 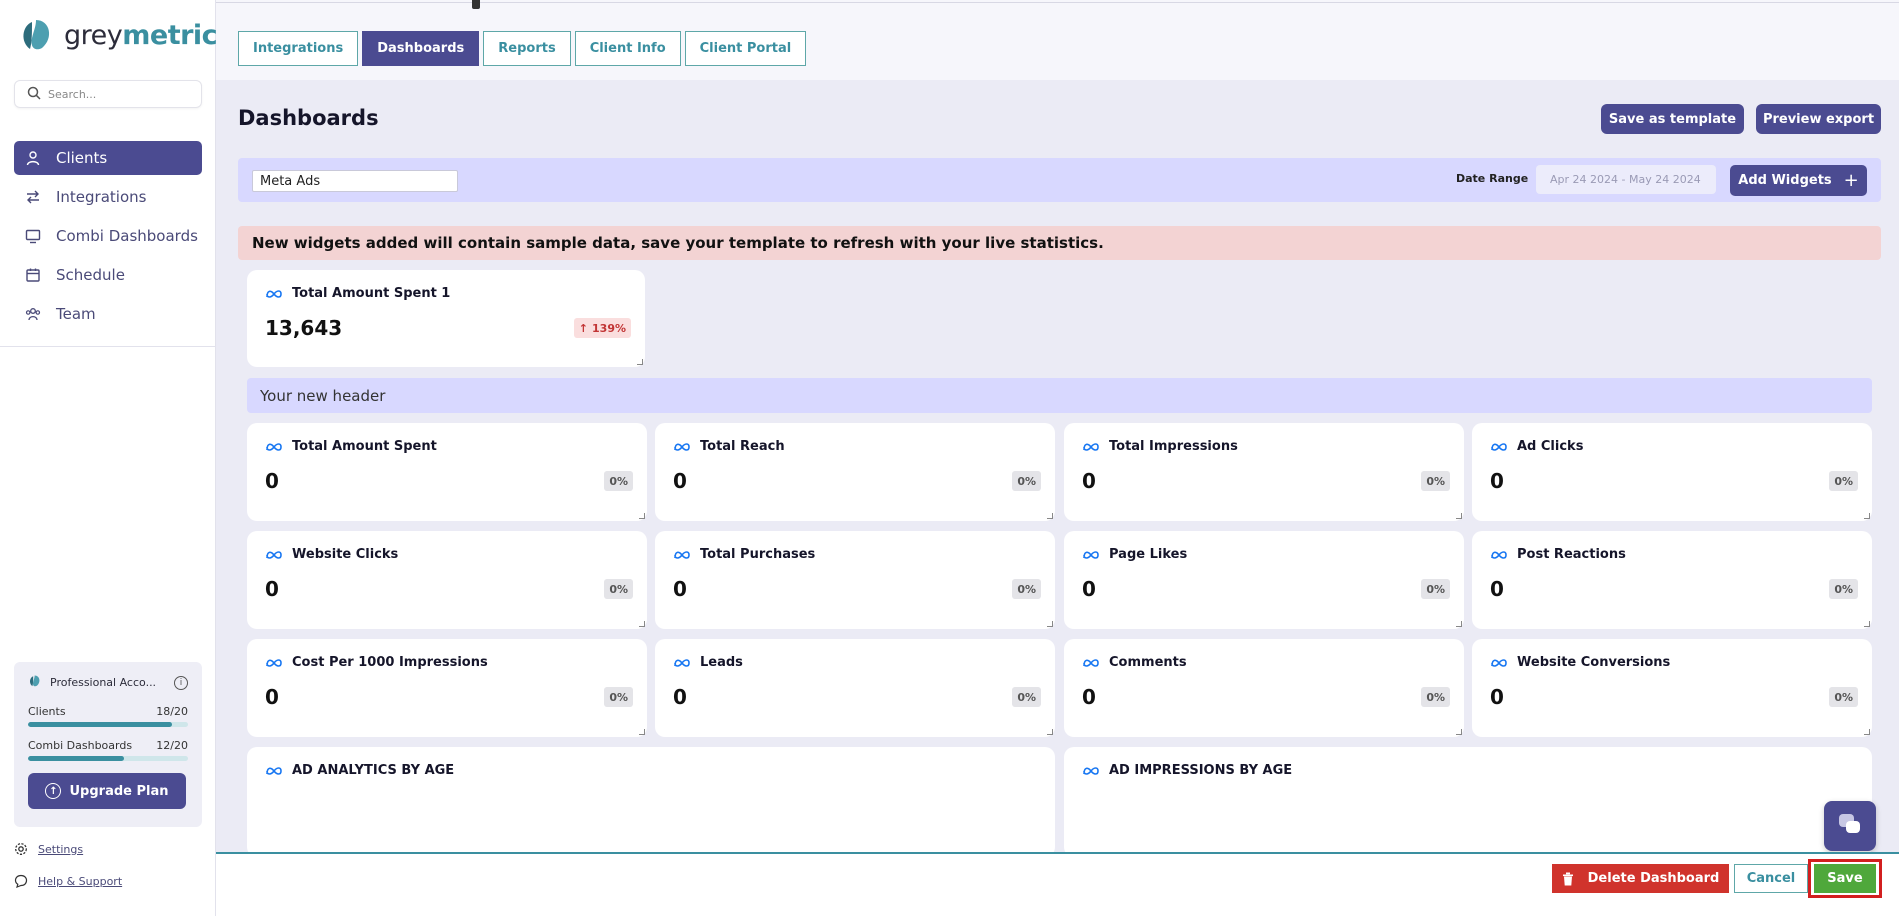 I want to click on date-range-picker: Apr 24 2024 - May 24 2024, so click(x=1626, y=179).